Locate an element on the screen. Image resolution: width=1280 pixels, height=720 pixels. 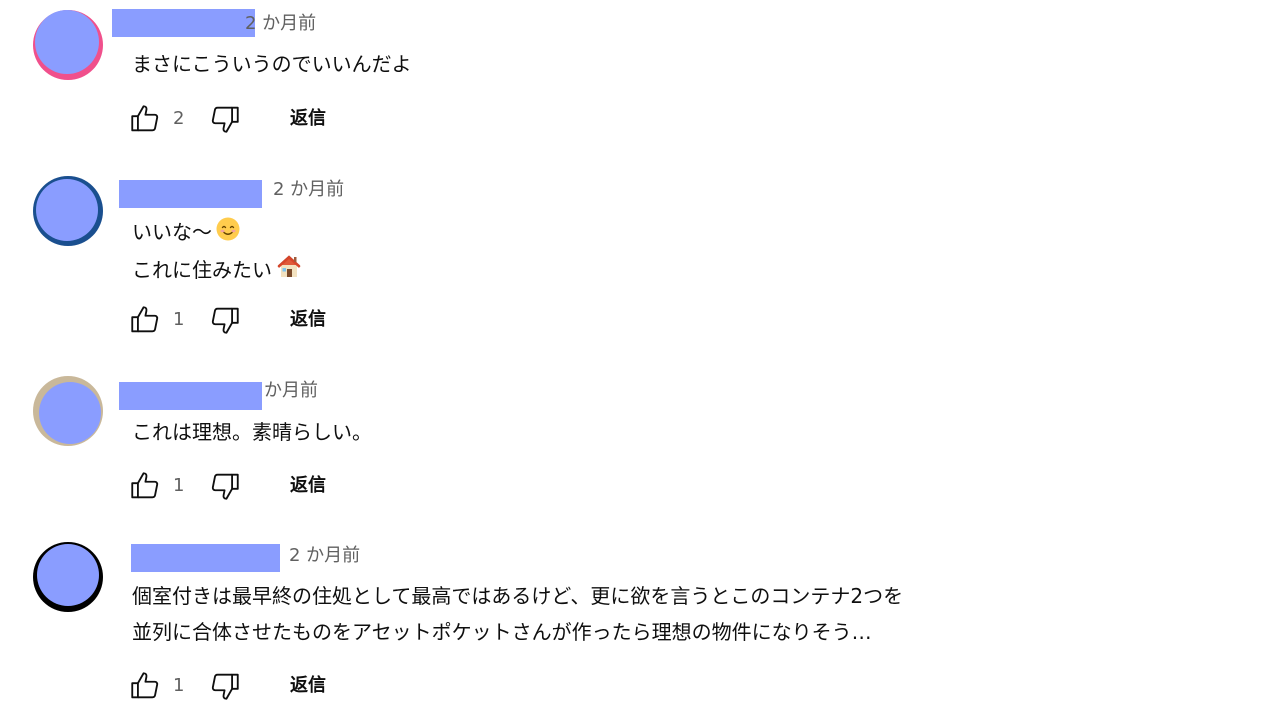
comment-text: これは理想。素晴らしい。 is located at coordinates (252, 432).